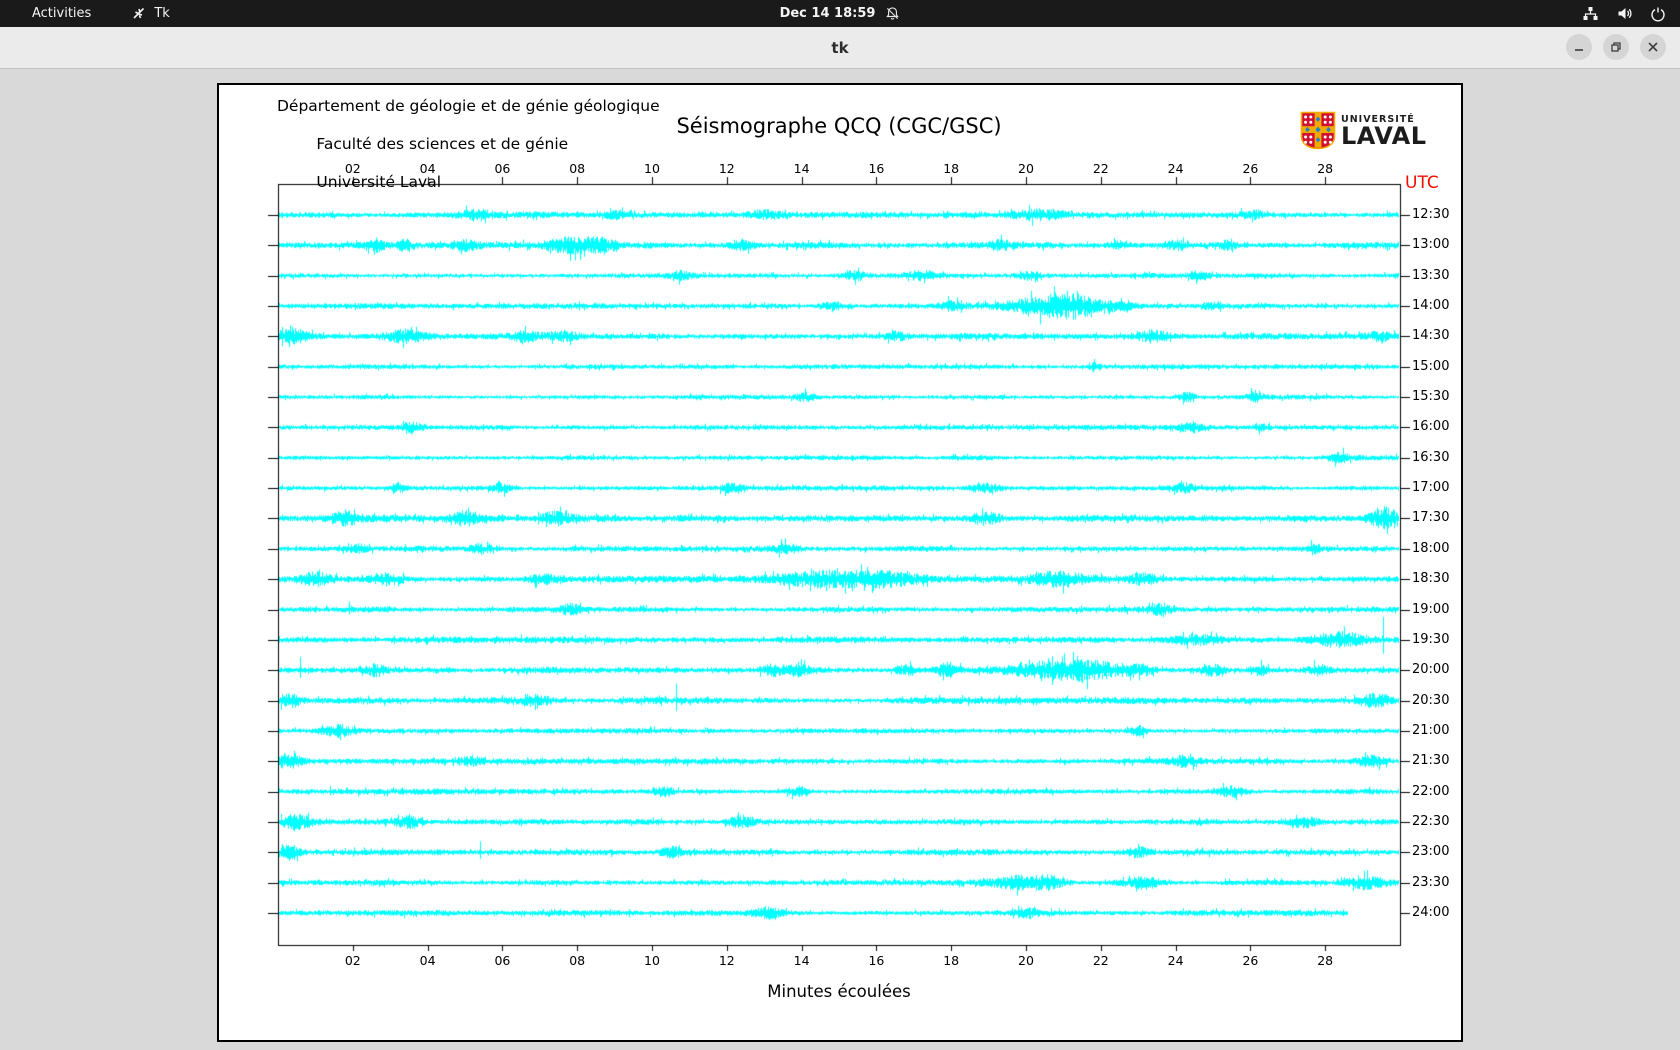  I want to click on trace-time-label: 23:00, so click(1431, 852).